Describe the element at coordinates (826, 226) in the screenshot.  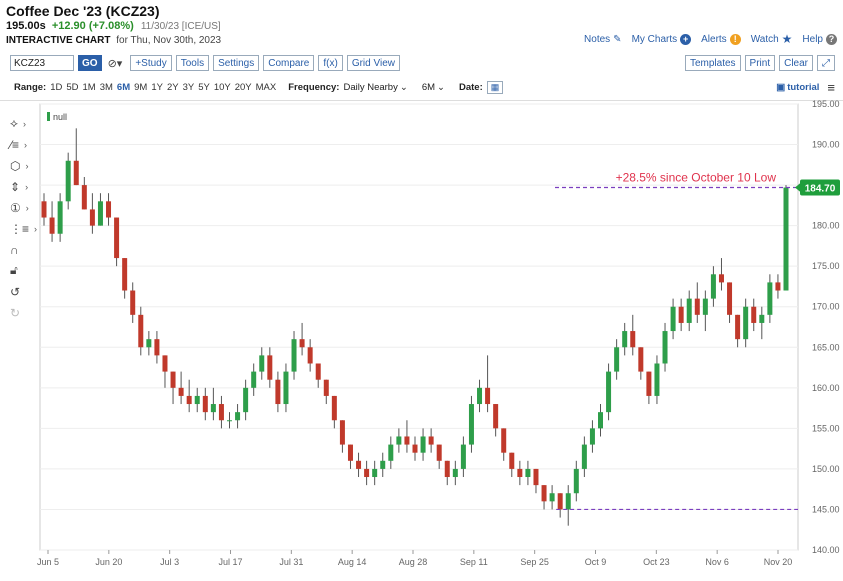
I see `y-tick-label: 180.00` at that location.